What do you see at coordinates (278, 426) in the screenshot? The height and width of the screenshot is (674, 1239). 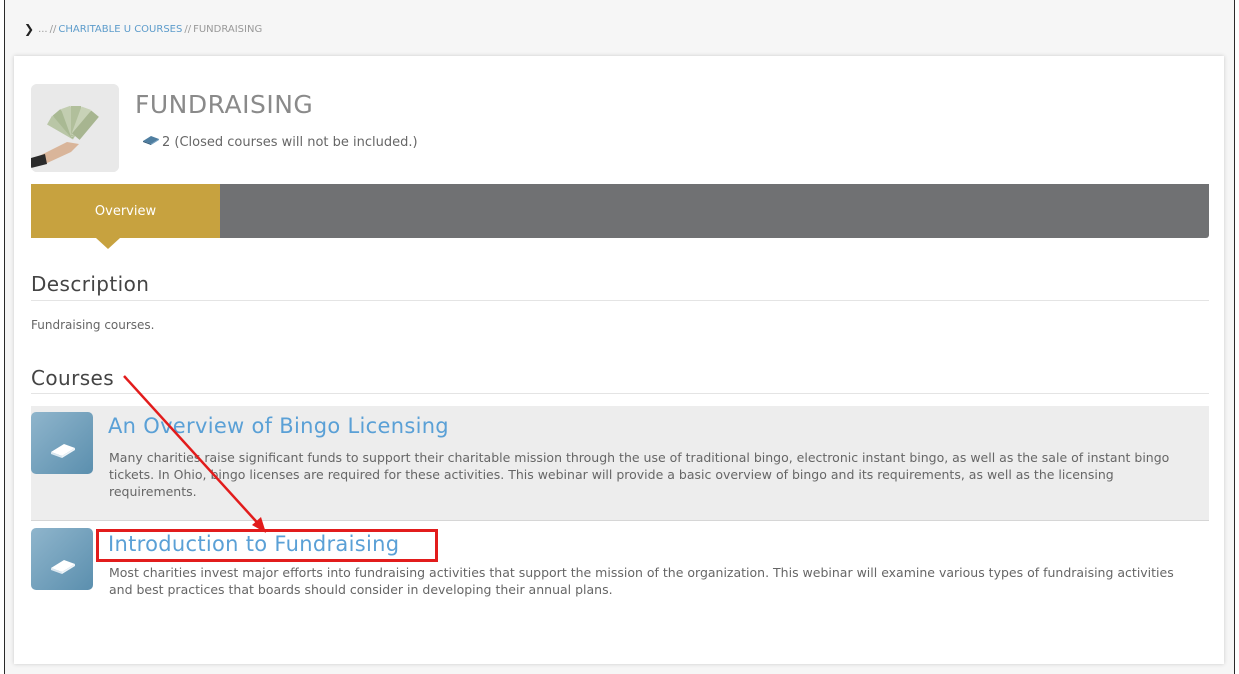 I see `course-title-link: An Overview of Bingo Licensing` at bounding box center [278, 426].